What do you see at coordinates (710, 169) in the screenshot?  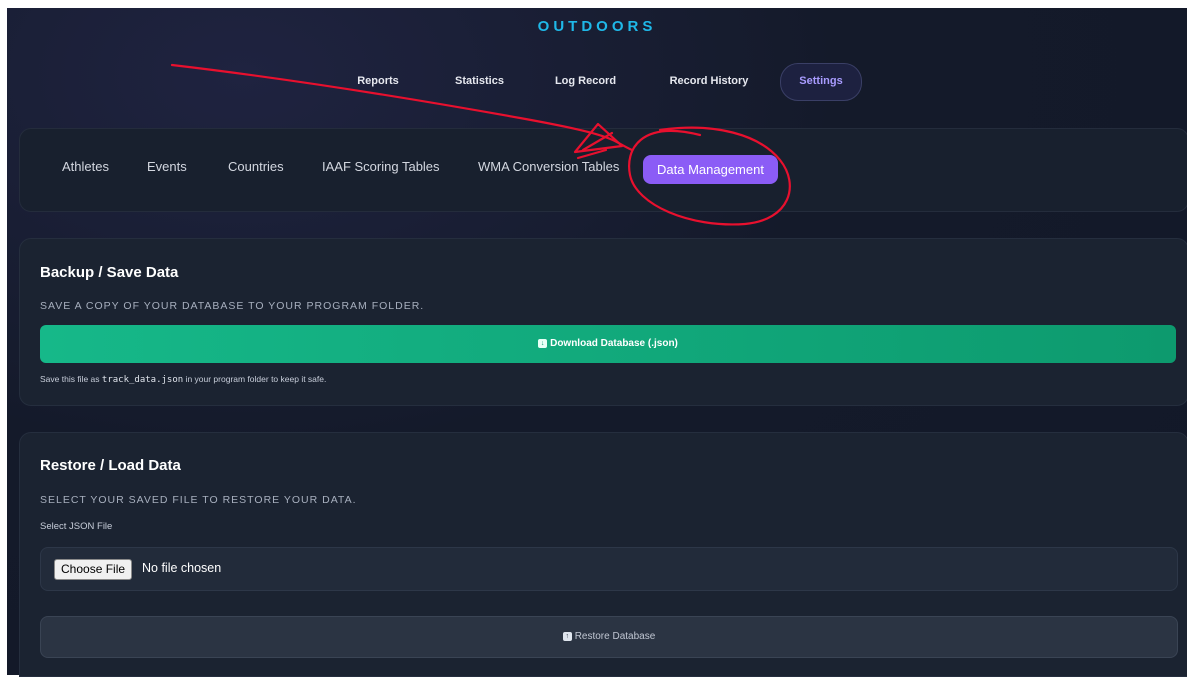 I see `tab-data-management: Data Management` at bounding box center [710, 169].